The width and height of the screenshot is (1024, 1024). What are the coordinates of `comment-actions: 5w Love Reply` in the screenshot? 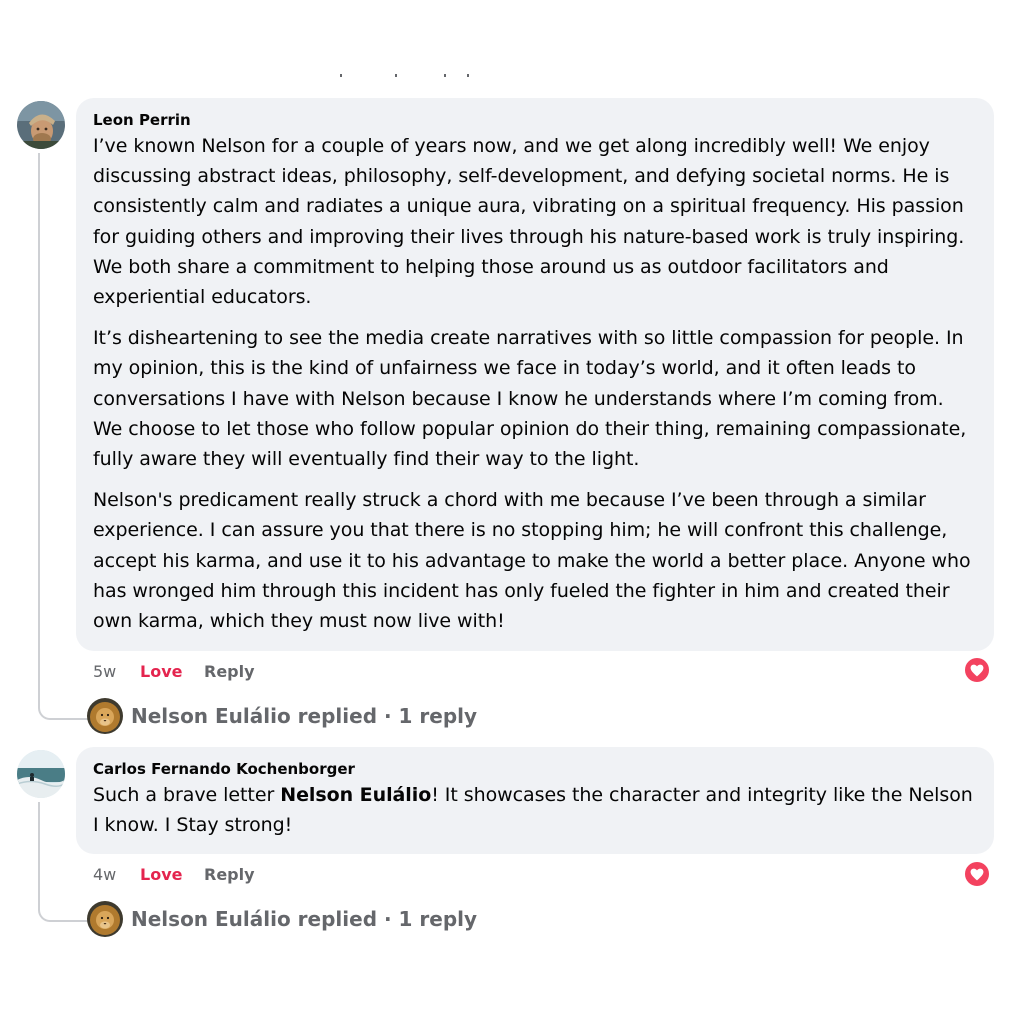 It's located at (174, 671).